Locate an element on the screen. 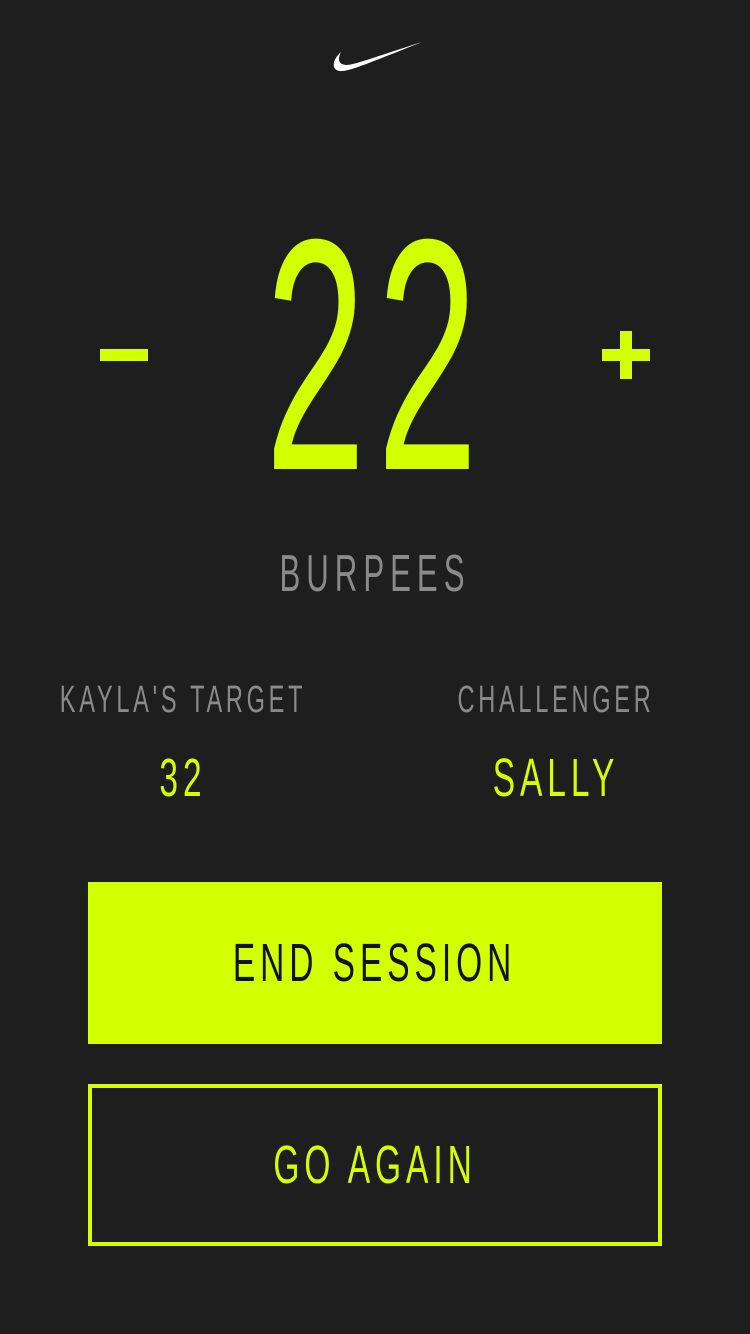  nike-swoosh-icon is located at coordinates (376, 56).